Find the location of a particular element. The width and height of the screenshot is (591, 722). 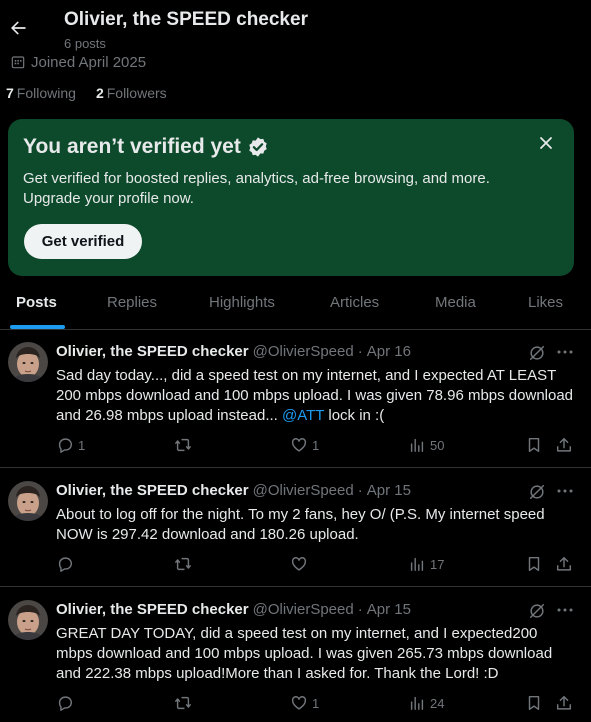

view-count: 17 is located at coordinates (437, 564).